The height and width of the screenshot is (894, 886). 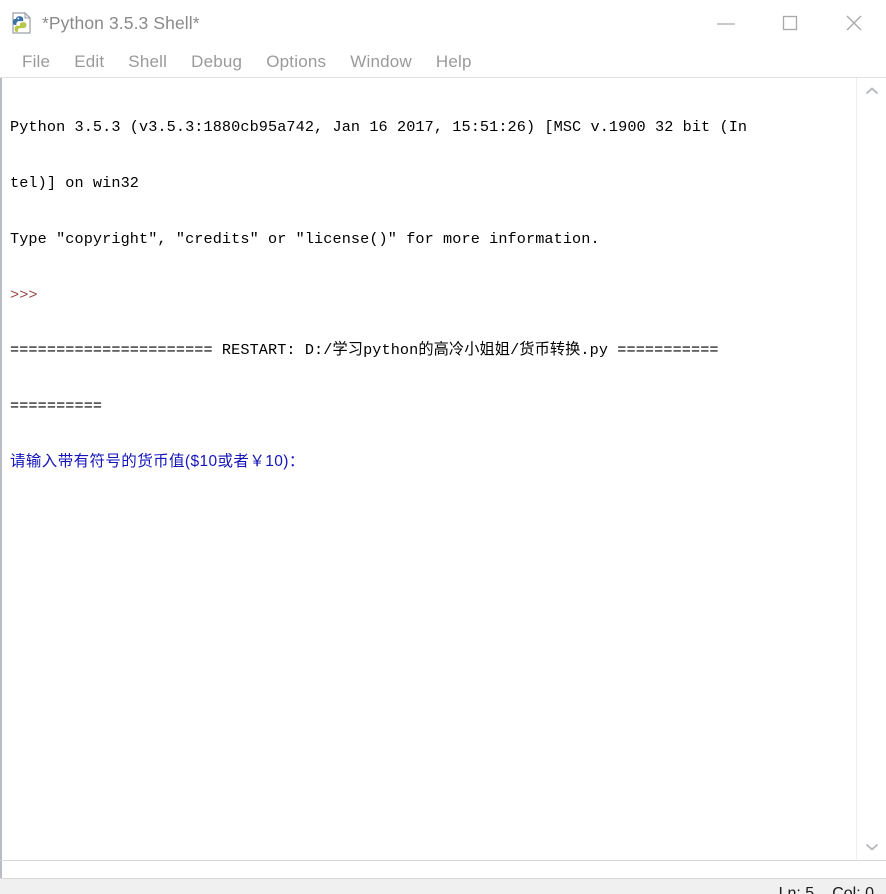 What do you see at coordinates (796, 889) in the screenshot?
I see `status-line-indicator: Ln: 5` at bounding box center [796, 889].